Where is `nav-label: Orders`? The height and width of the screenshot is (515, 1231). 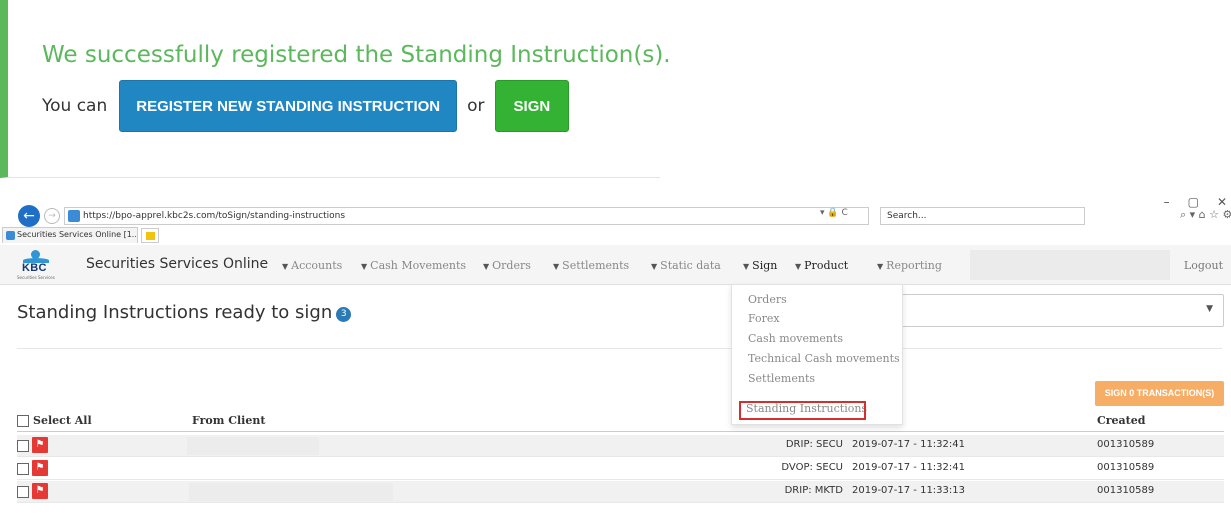
nav-label: Orders is located at coordinates (511, 265).